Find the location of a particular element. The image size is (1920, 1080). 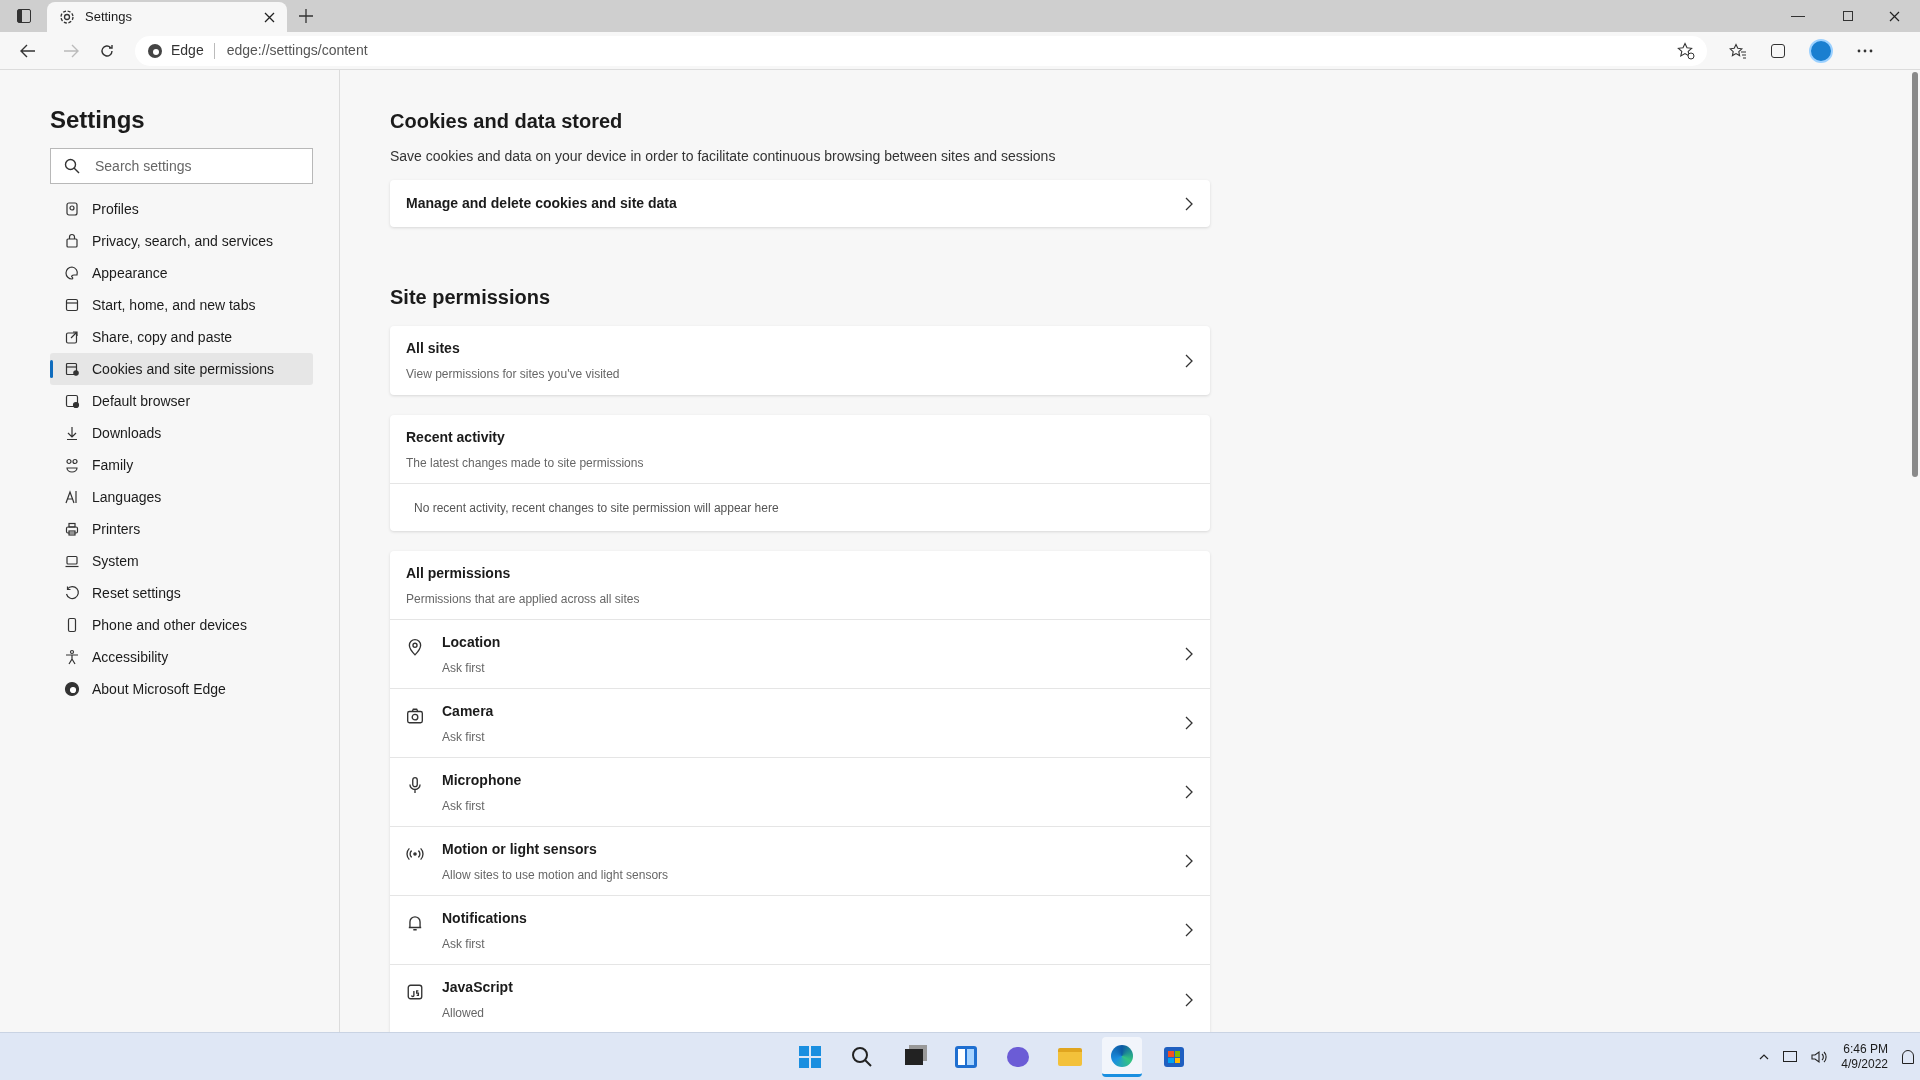

search-field: Search settings is located at coordinates (181, 166).